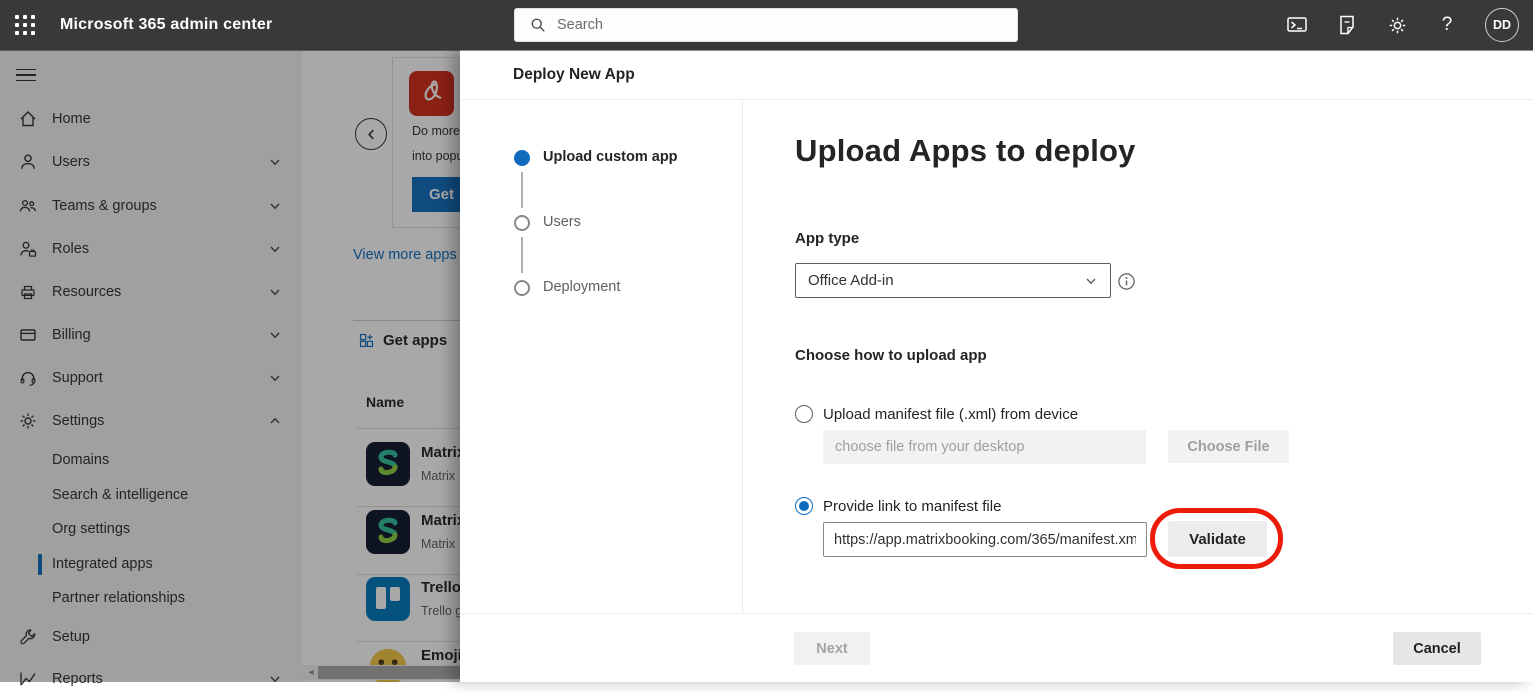 The height and width of the screenshot is (692, 1533). What do you see at coordinates (562, 222) in the screenshot?
I see `step-users: Users` at bounding box center [562, 222].